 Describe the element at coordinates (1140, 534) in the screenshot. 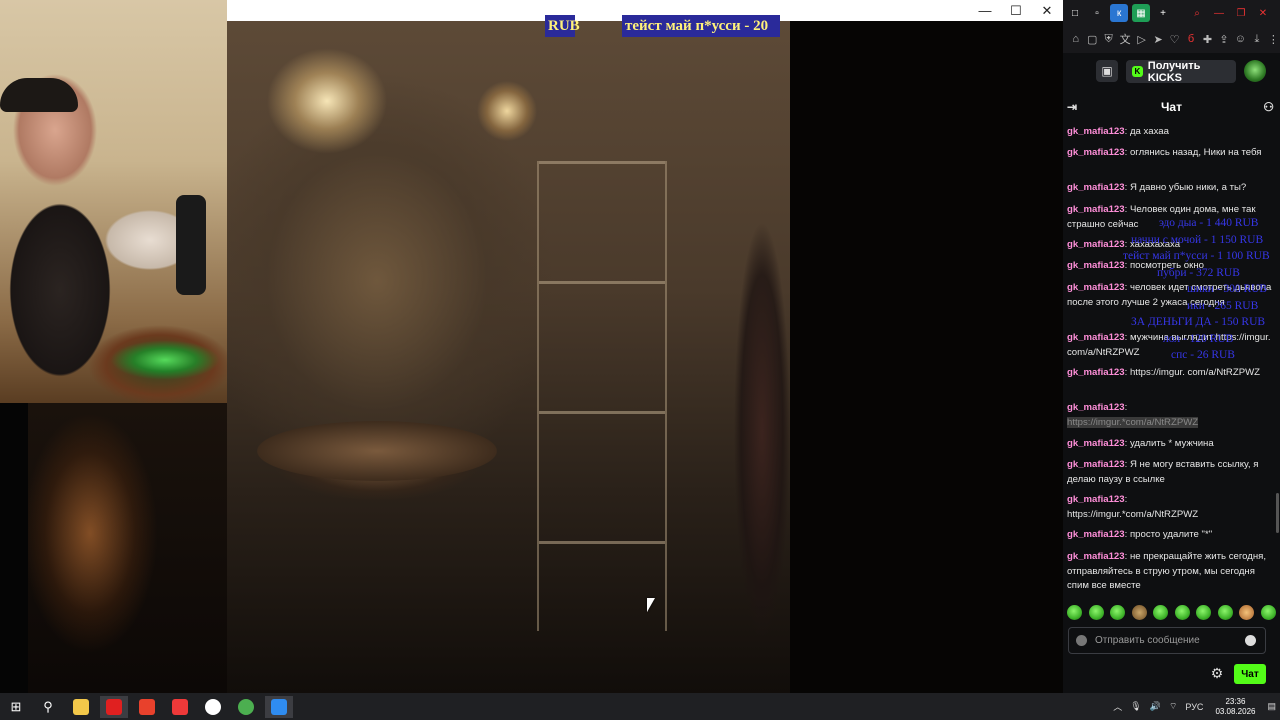

I see `chat-message: gk_mafia123: просто удалите "*"` at that location.